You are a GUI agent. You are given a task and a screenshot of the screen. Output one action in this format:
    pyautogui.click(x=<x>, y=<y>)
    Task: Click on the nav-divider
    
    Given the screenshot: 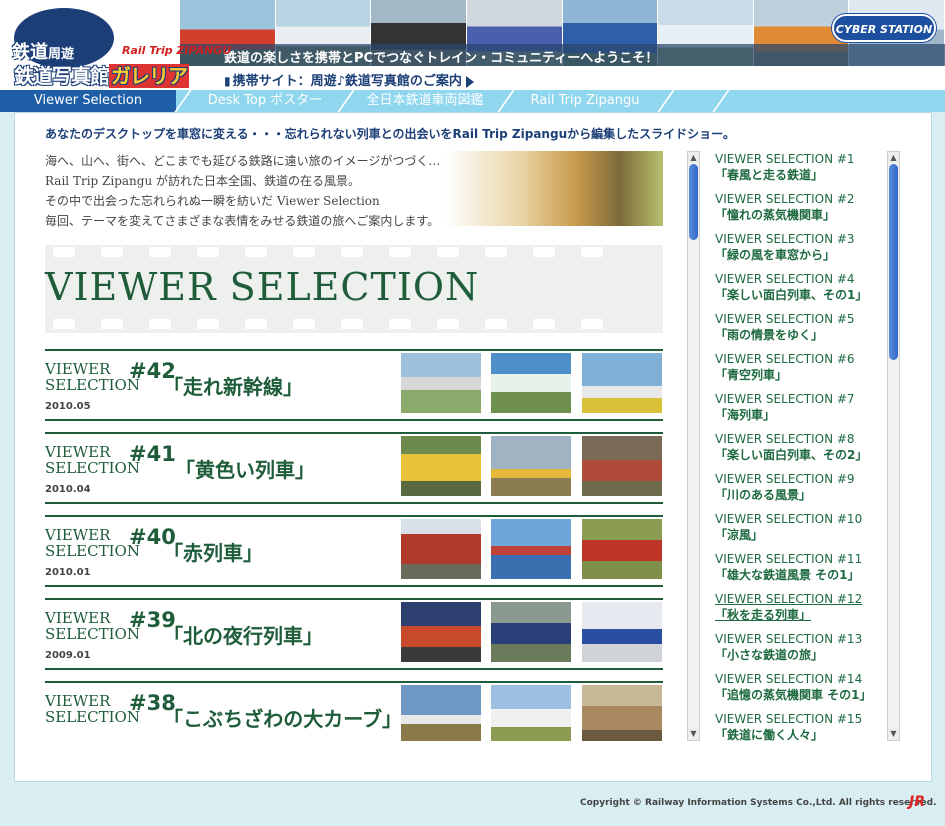 What is the action you would take?
    pyautogui.click(x=721, y=101)
    